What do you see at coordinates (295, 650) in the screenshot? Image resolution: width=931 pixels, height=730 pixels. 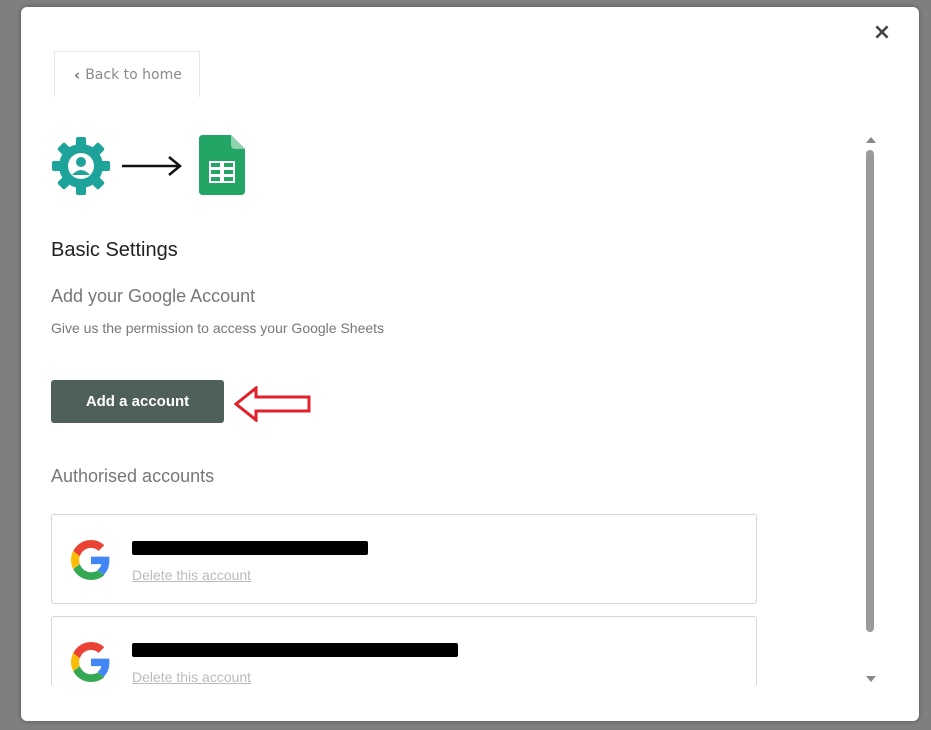 I see `account-email: redacted-email-address-number-two` at bounding box center [295, 650].